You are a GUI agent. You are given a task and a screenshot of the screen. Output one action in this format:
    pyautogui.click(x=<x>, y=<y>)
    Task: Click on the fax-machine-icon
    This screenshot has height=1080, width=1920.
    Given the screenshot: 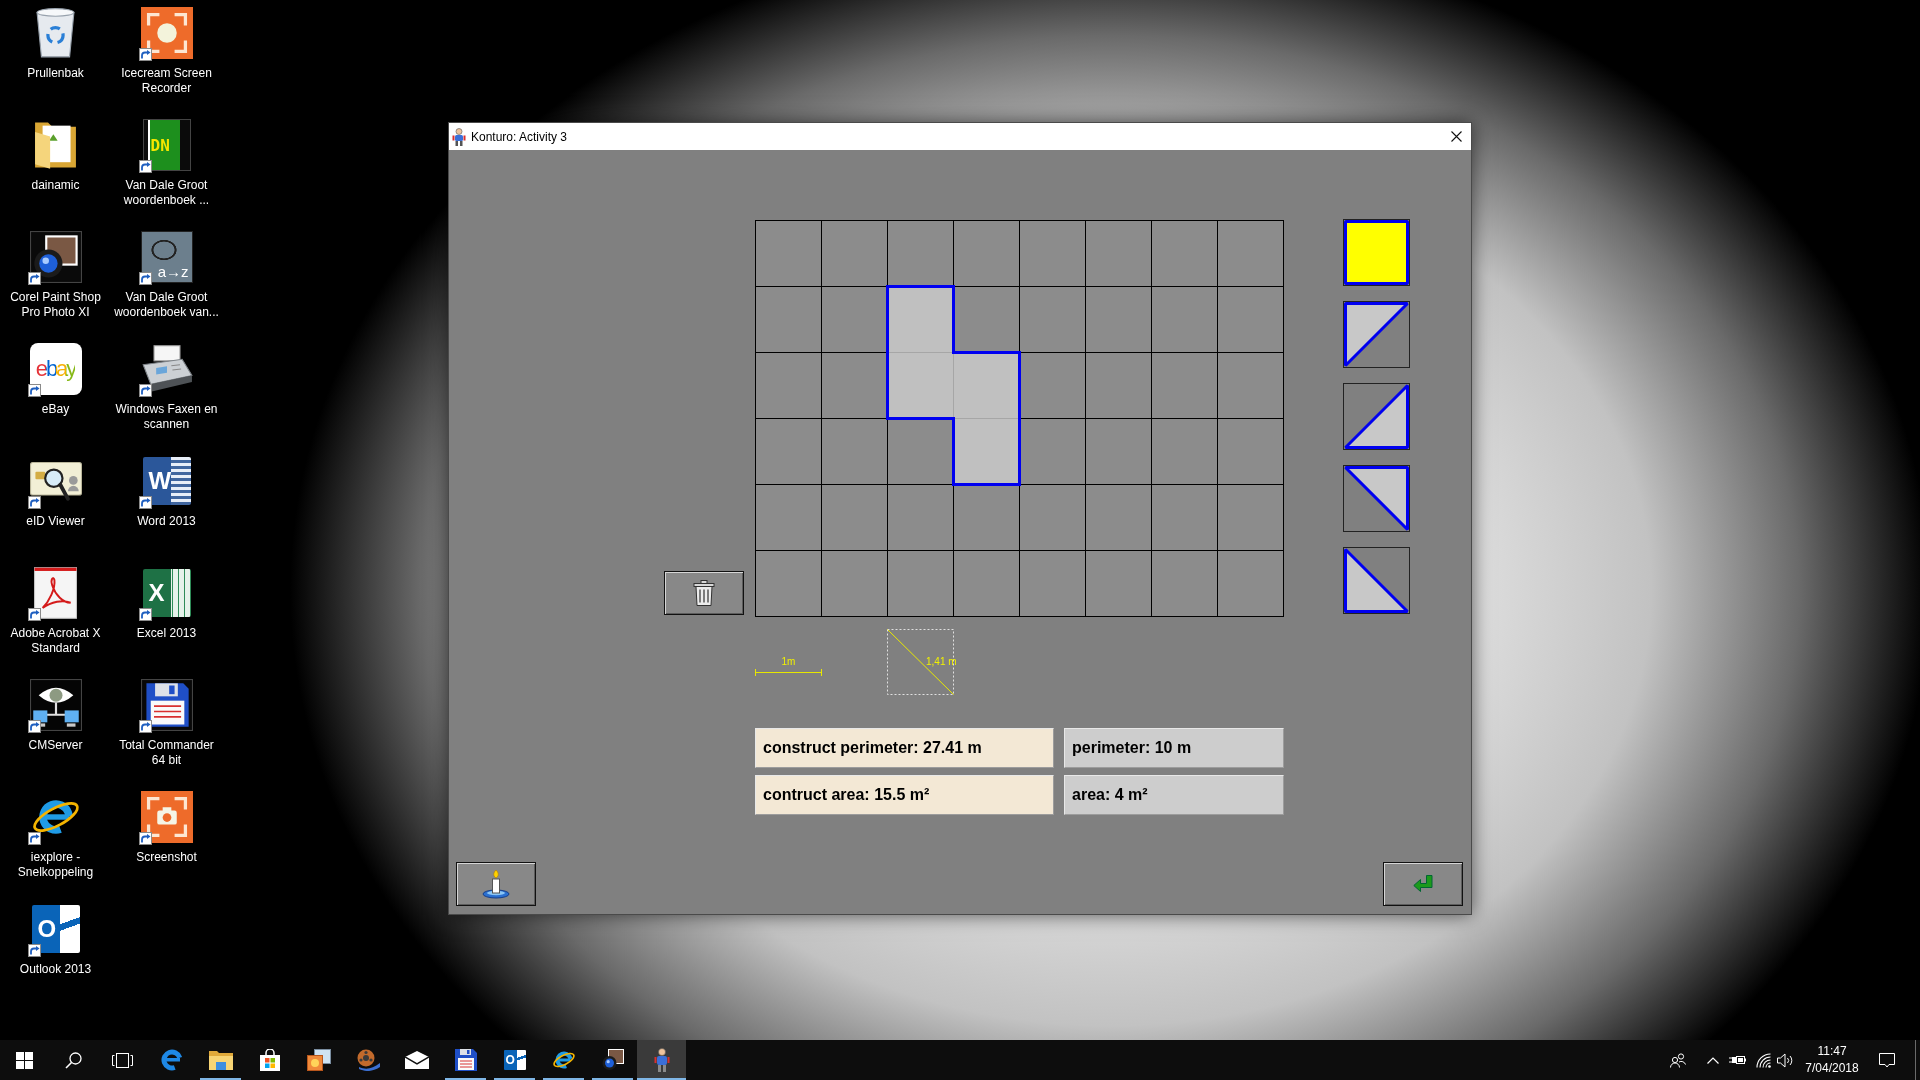 What is the action you would take?
    pyautogui.click(x=166, y=369)
    